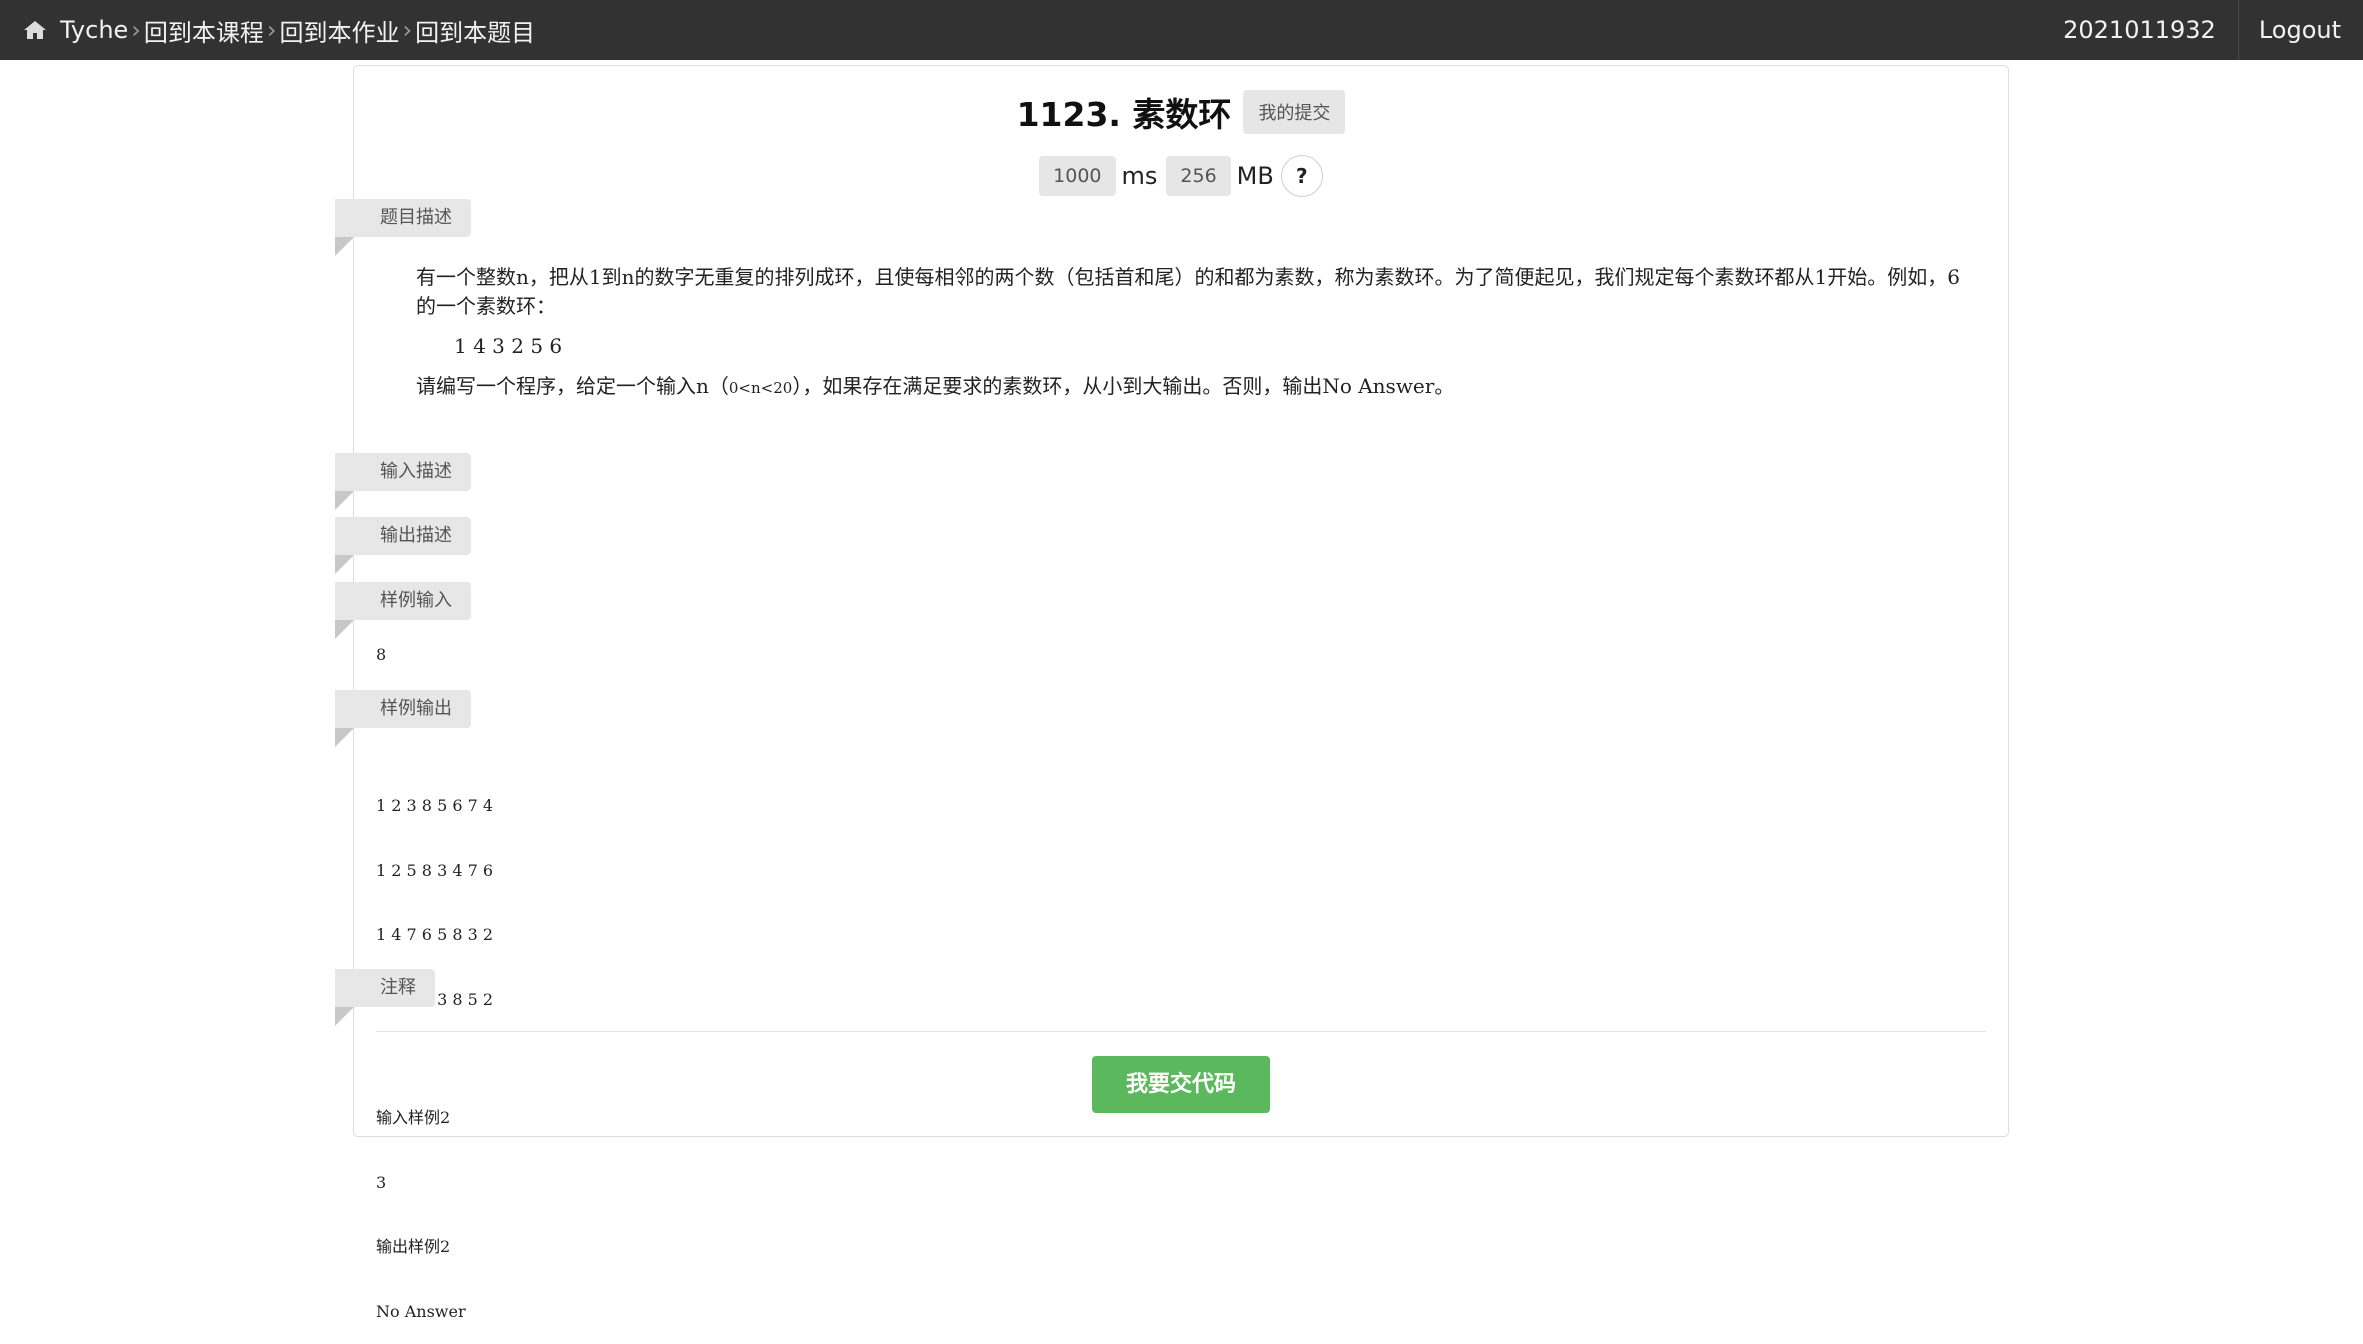  I want to click on breadcrumb: Tyche › 回到本课程 › 回到本作业 › 回到本题目, so click(278, 30).